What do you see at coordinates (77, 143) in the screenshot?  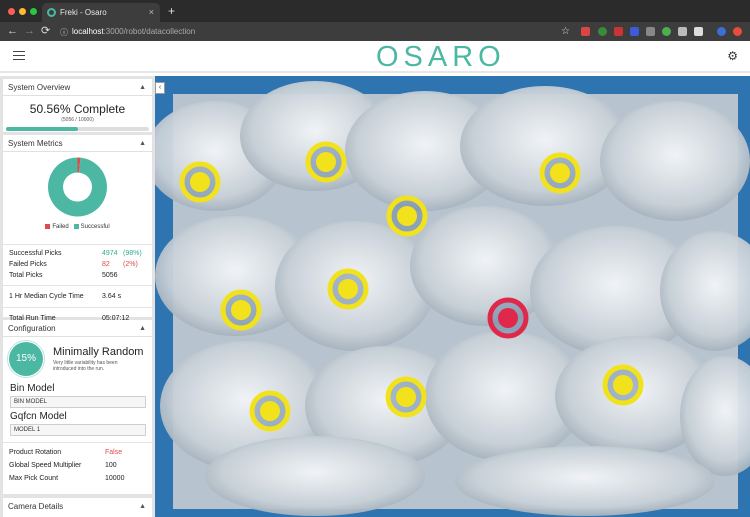 I see `system-metrics-header: System Metrics ▲` at bounding box center [77, 143].